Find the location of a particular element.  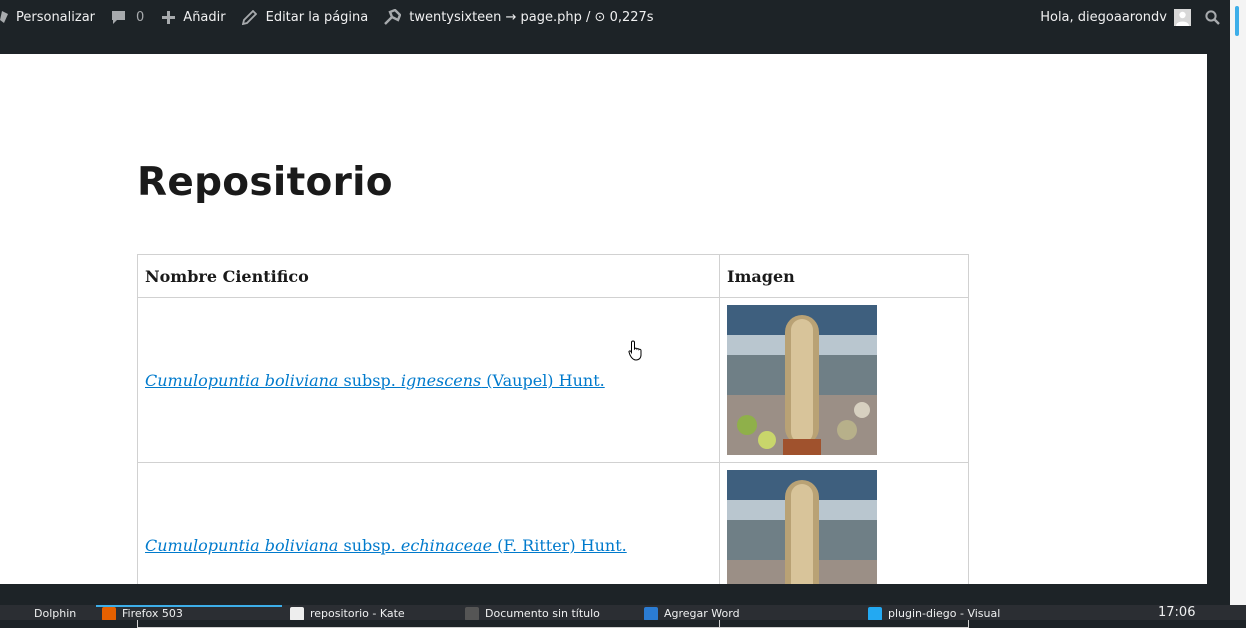

cactus-photo is located at coordinates (802, 380).